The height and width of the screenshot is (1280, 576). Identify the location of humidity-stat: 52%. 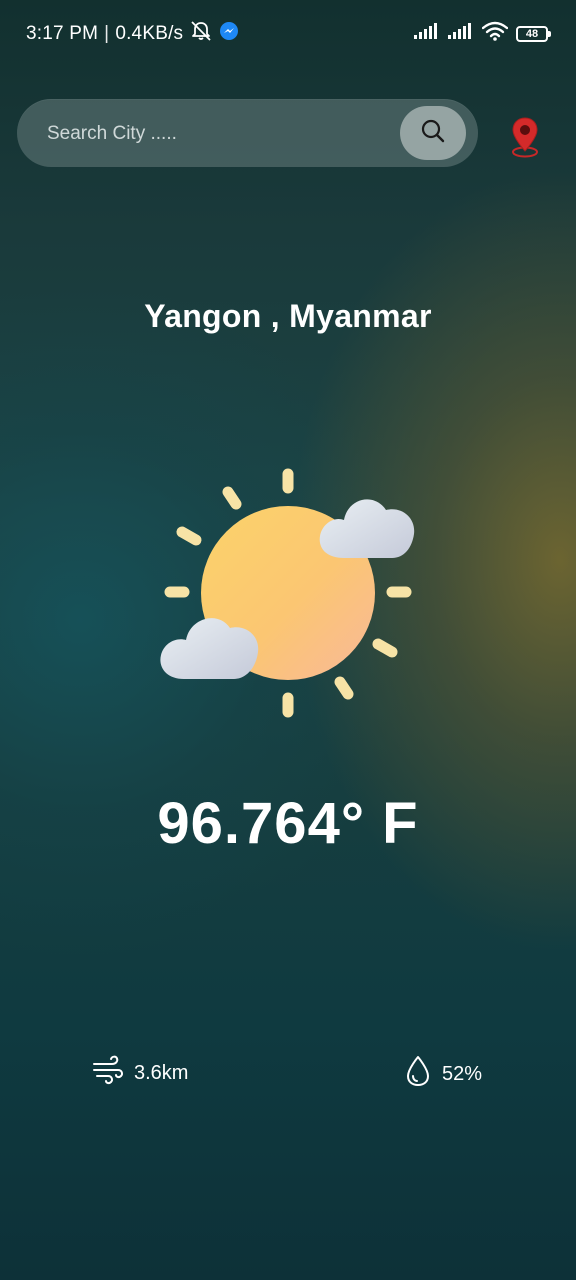
(443, 1074).